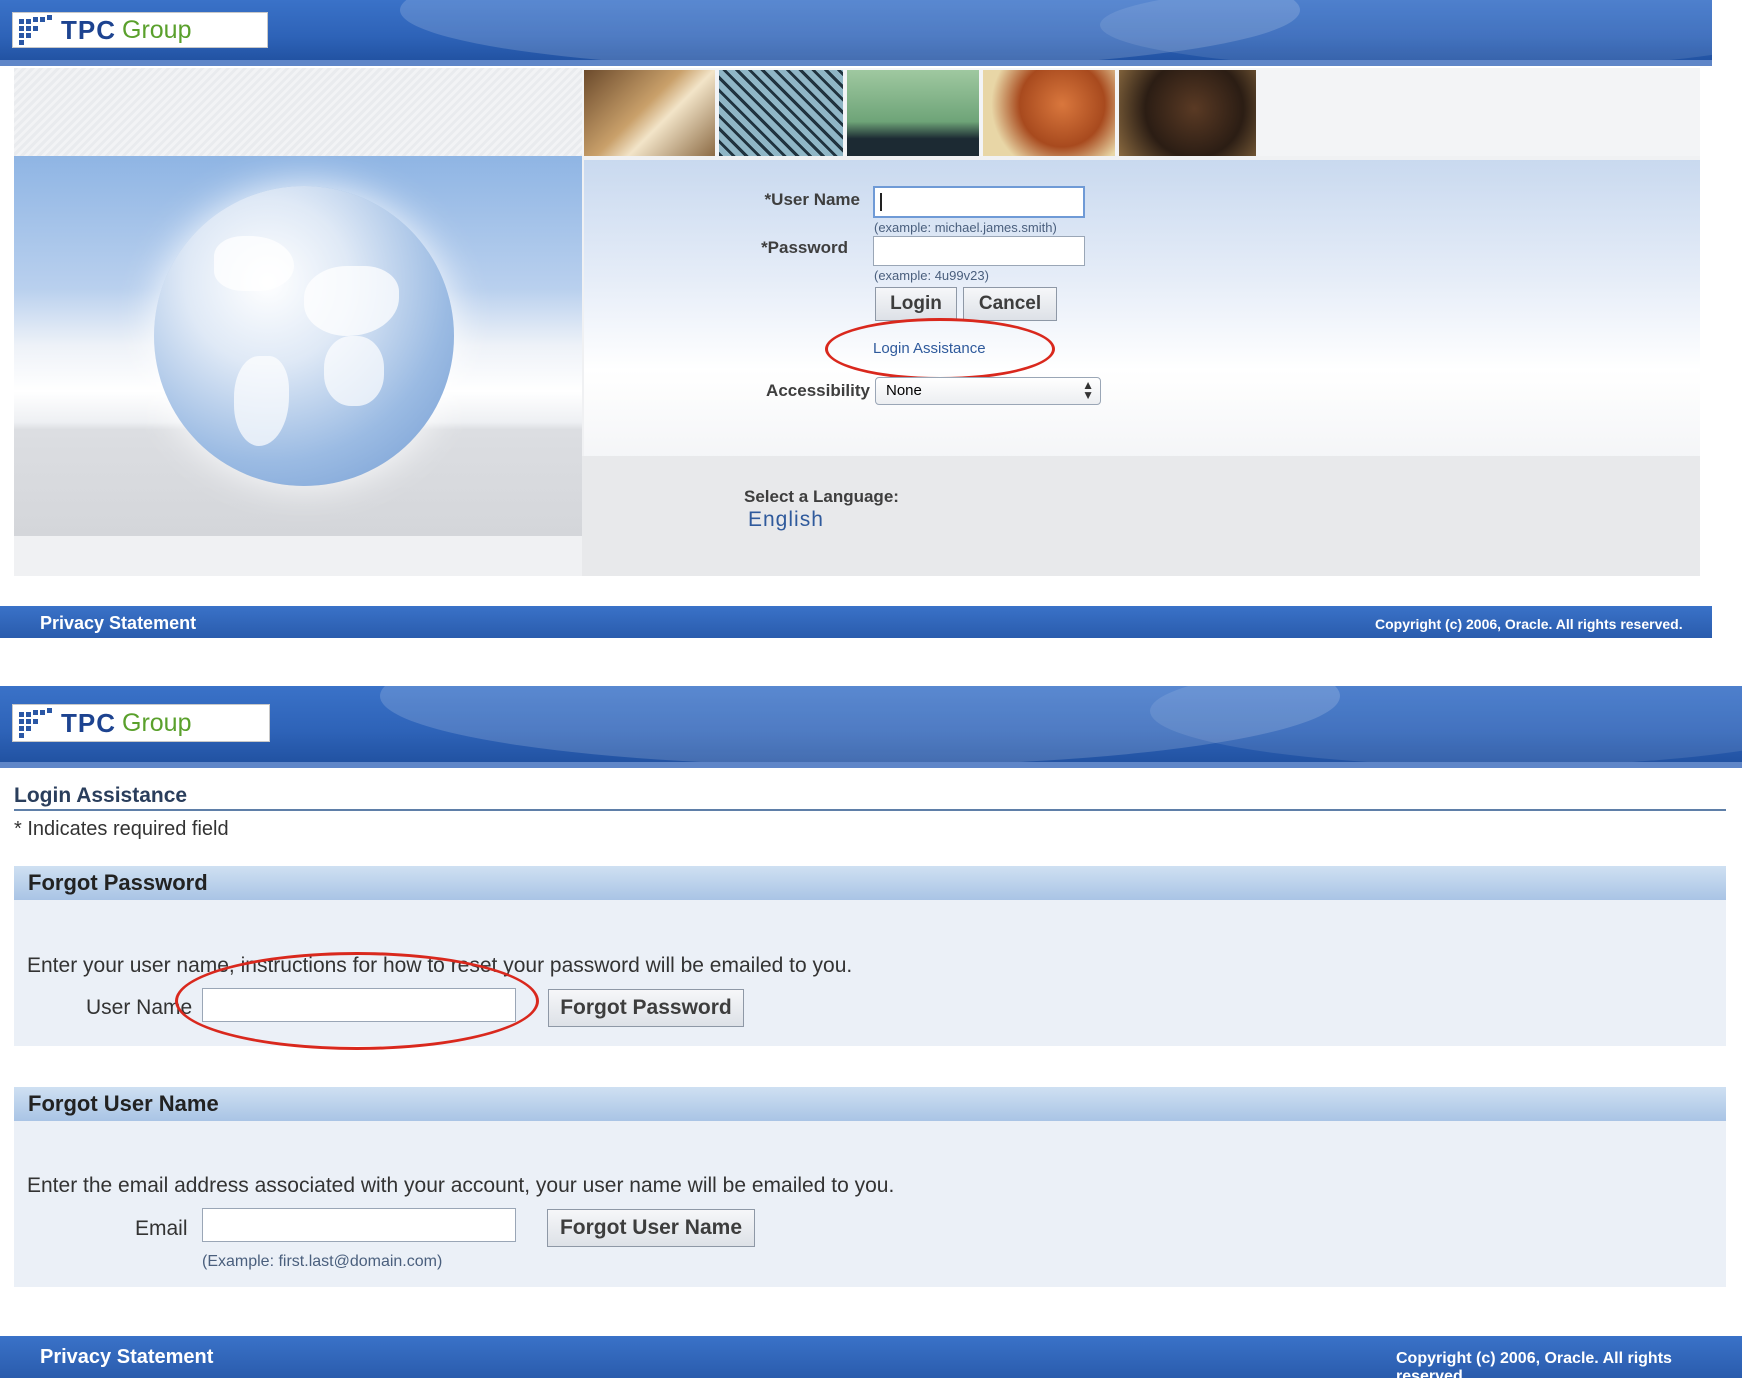 The image size is (1742, 1386). What do you see at coordinates (931, 275) in the screenshot?
I see `password-hint: (example: 4u99v23)` at bounding box center [931, 275].